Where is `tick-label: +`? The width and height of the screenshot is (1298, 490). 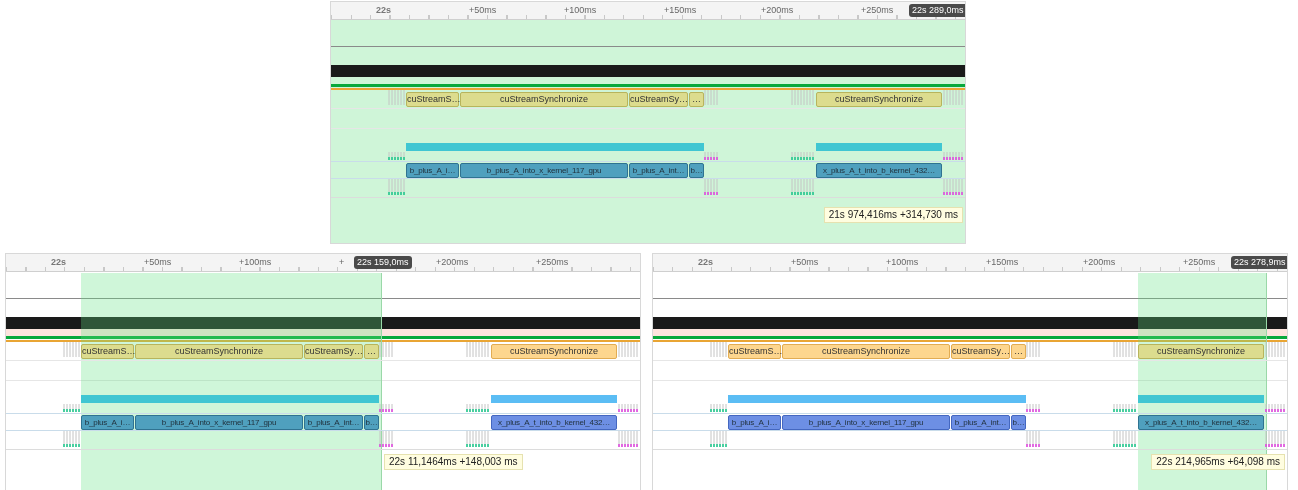 tick-label: + is located at coordinates (342, 262).